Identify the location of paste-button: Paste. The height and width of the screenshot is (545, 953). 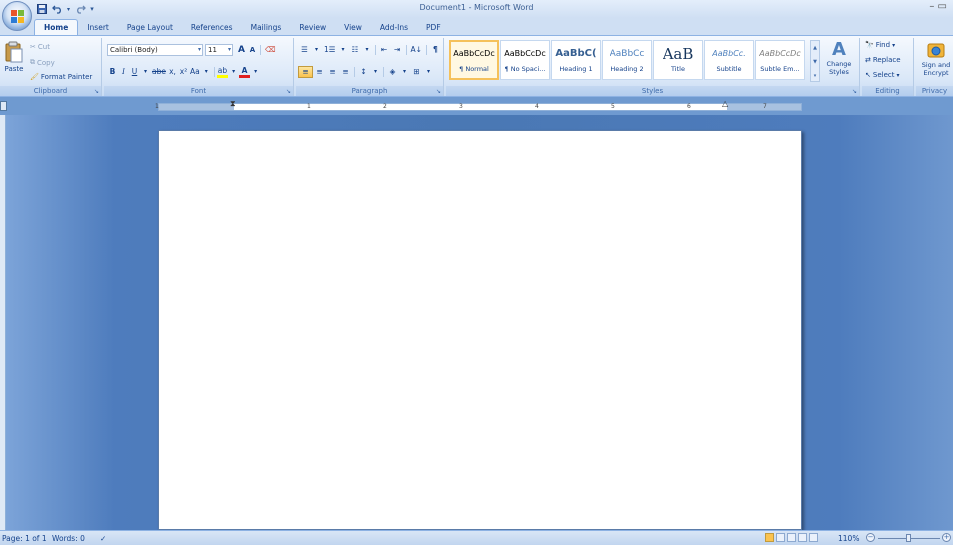
(14, 61).